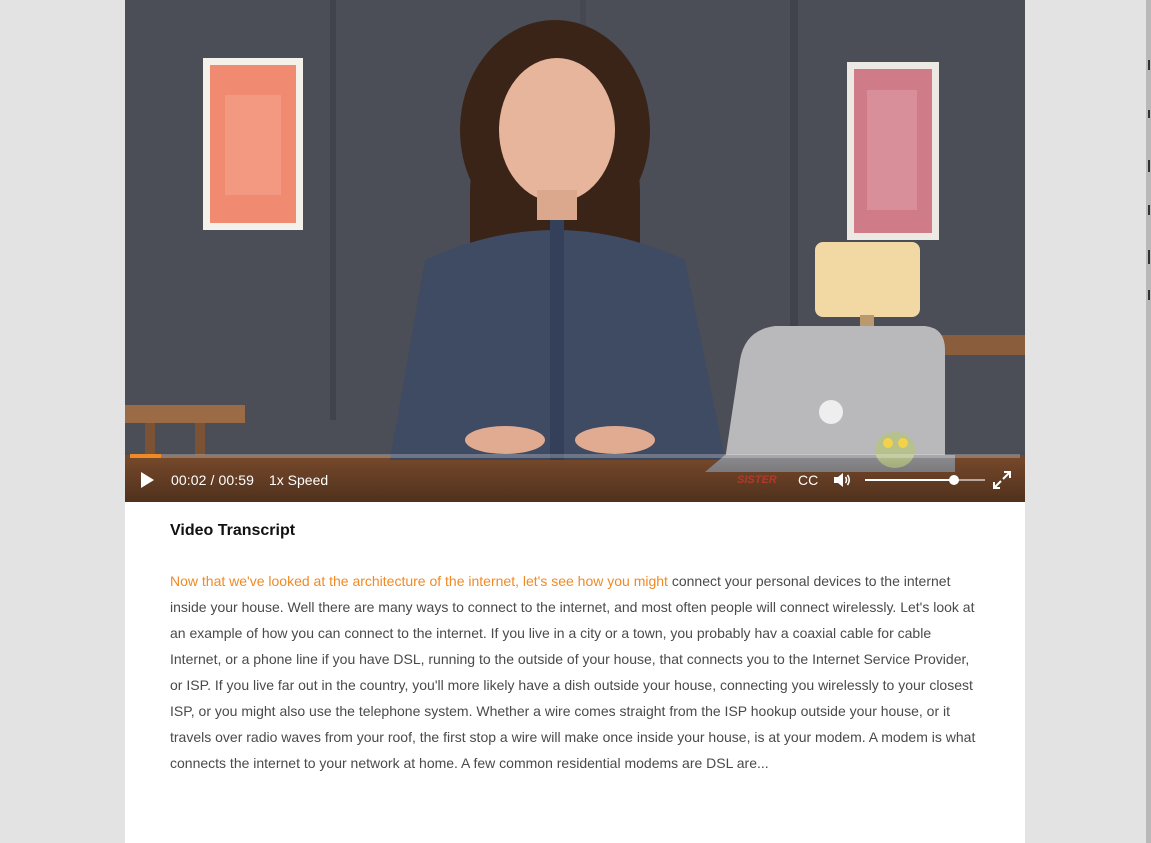  Describe the element at coordinates (575, 477) in the screenshot. I see `player-controls: 00:02 / 00:59 1x Speed SISTER CC` at that location.